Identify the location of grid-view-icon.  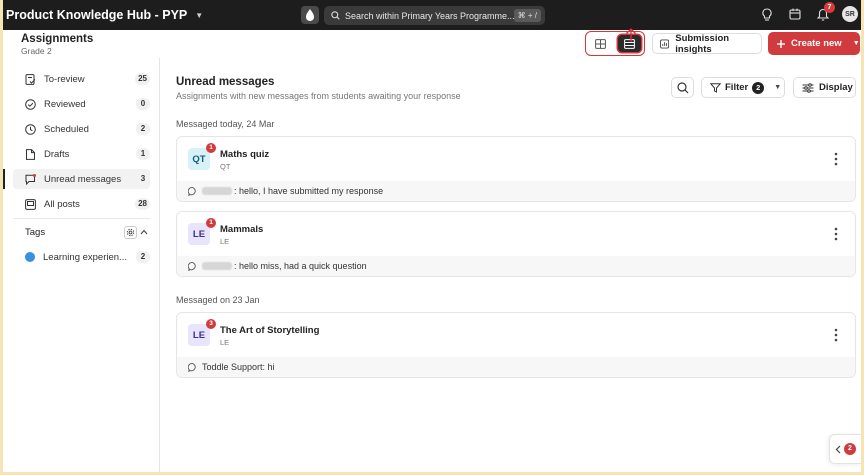
(600, 43).